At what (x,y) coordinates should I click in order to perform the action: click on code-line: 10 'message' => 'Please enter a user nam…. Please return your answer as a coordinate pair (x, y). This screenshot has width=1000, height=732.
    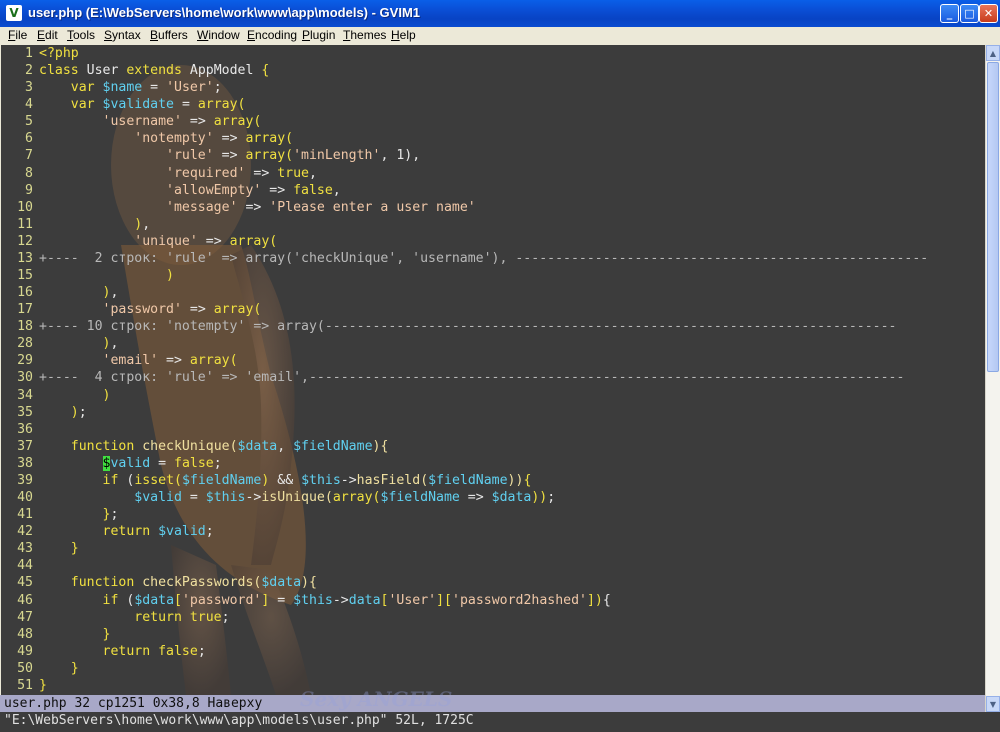
    Looking at the image, I should click on (493, 207).